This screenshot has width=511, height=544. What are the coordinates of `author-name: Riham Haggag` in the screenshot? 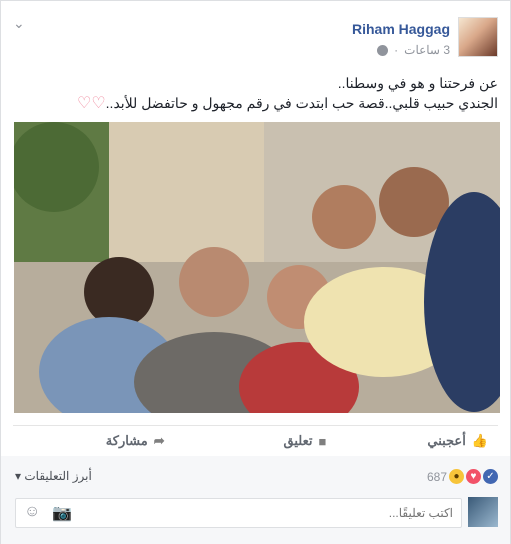 It's located at (401, 29).